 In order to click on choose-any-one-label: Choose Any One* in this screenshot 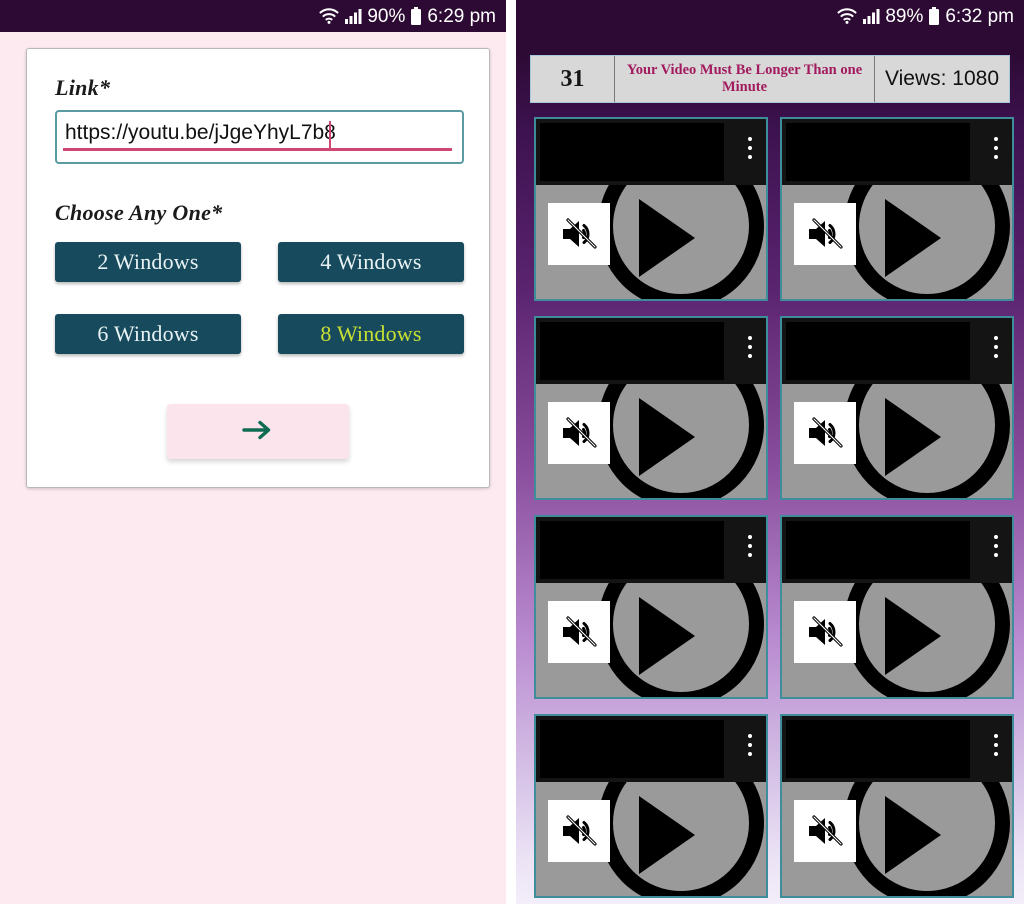, I will do `click(139, 212)`.